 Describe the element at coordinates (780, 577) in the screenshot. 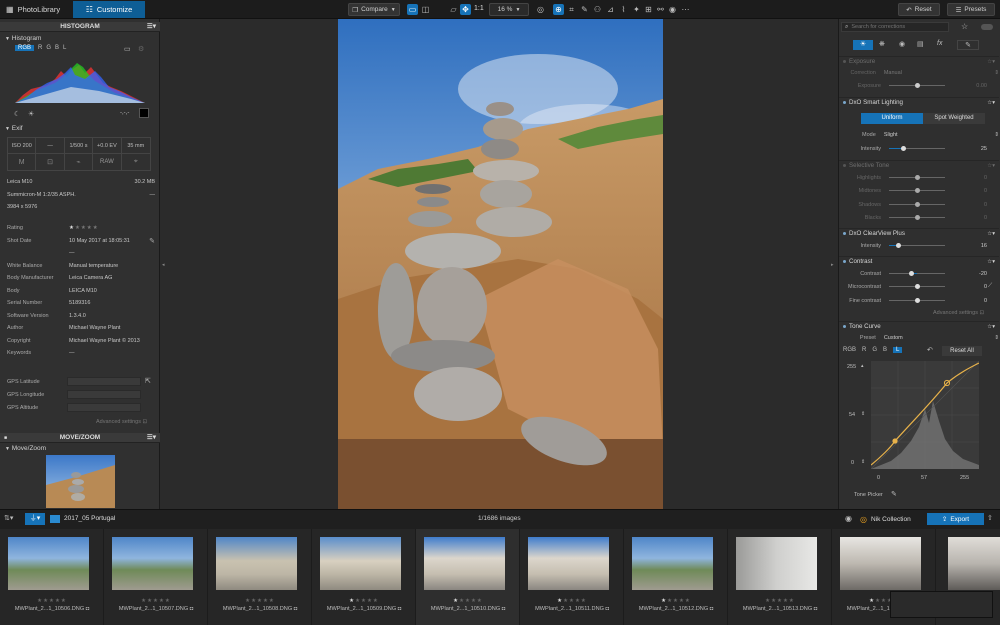

I see `thumbnail: ★★★★★ MWPlant_2...1_10513.DNG ◘` at that location.